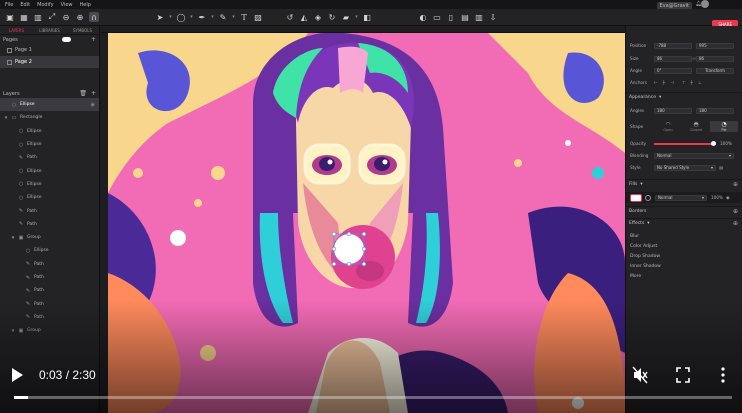  I want to click on pages-toggle, so click(66, 39).